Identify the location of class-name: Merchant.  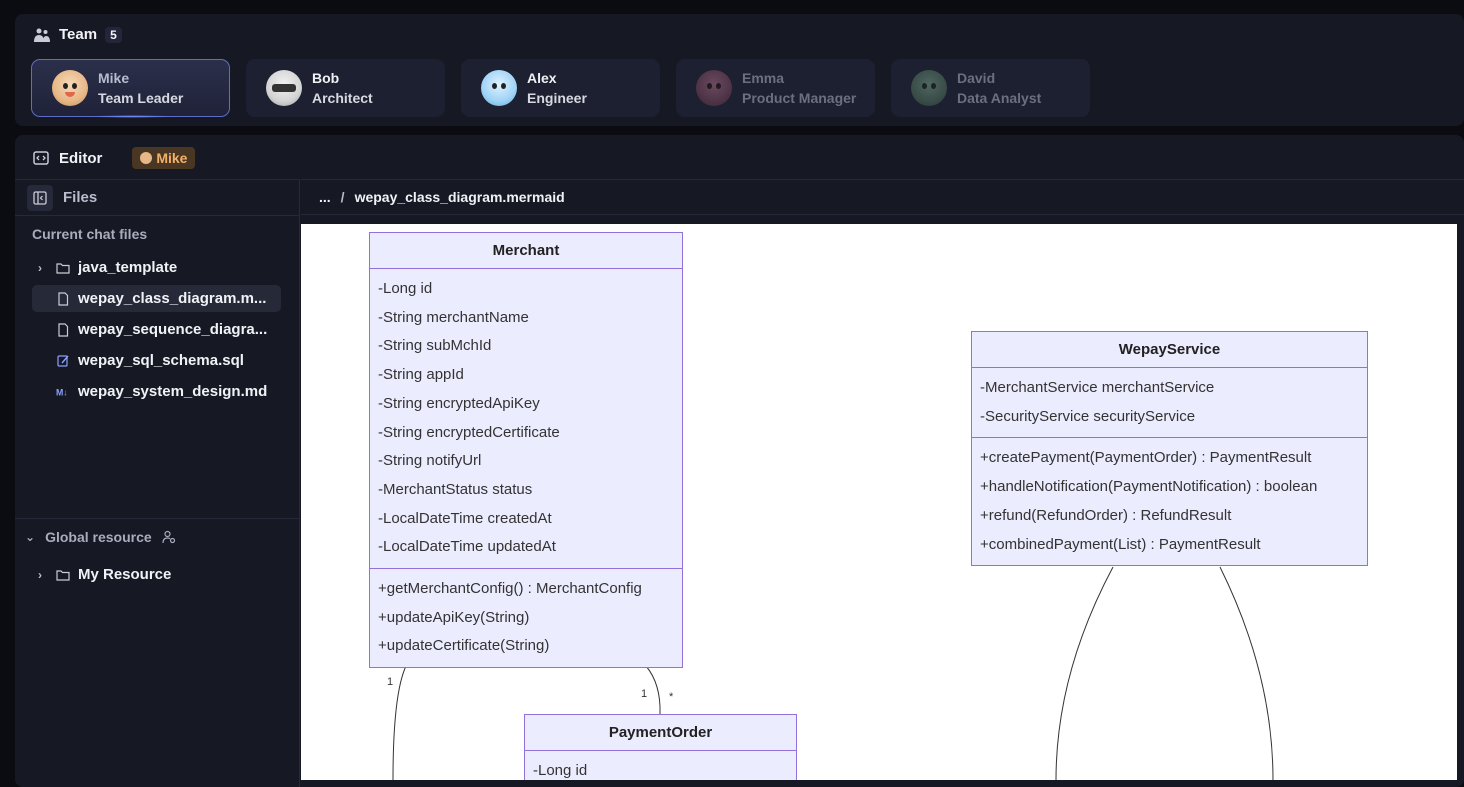
(526, 251).